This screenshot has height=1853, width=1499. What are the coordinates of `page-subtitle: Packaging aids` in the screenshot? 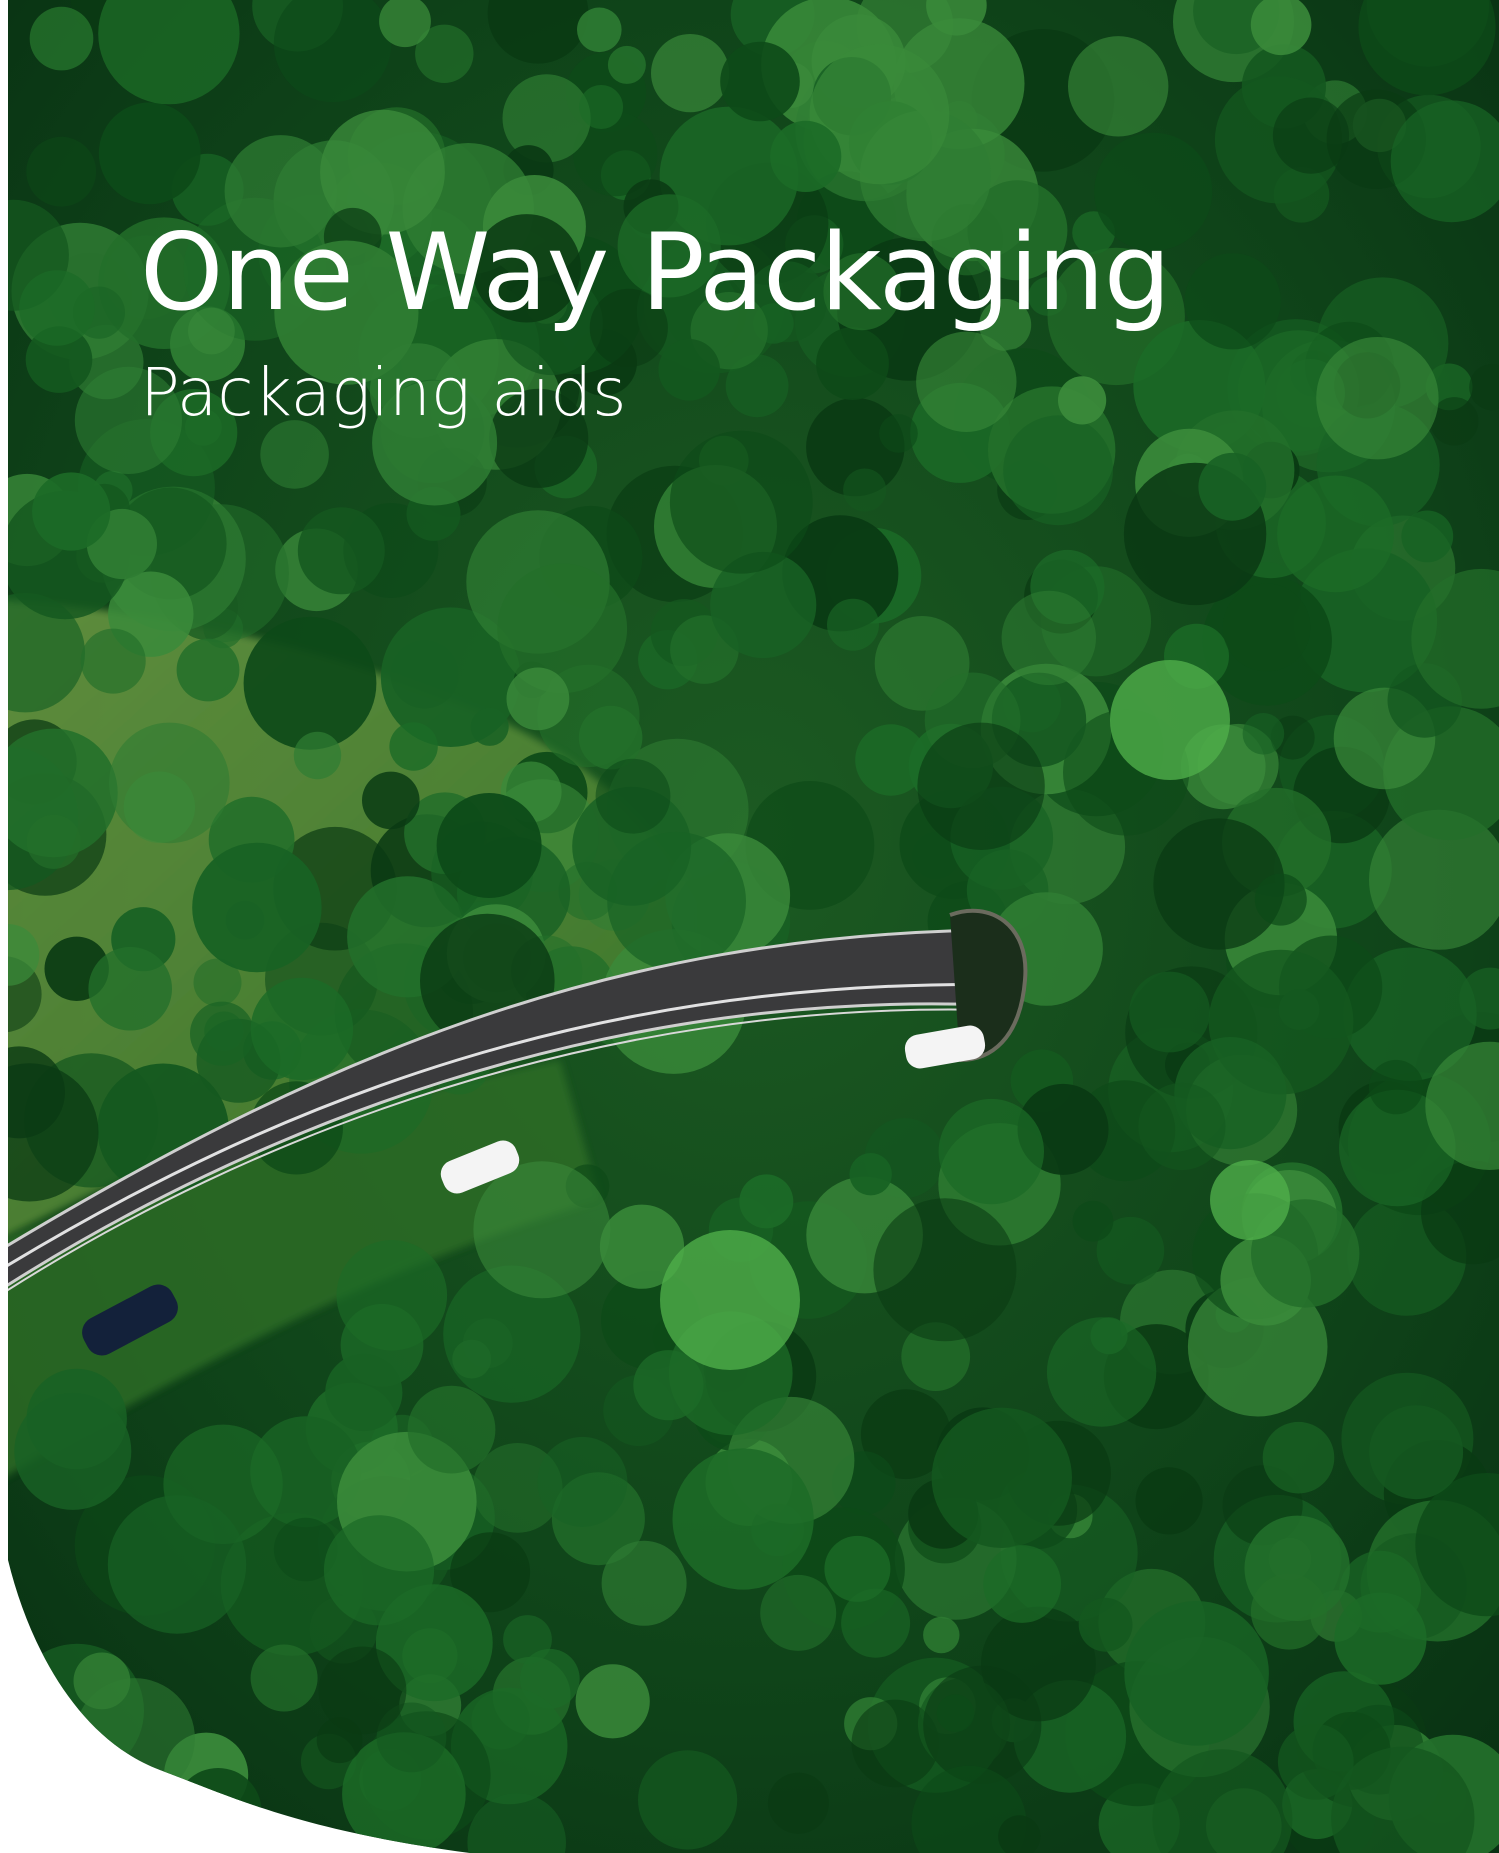 It's located at (383, 392).